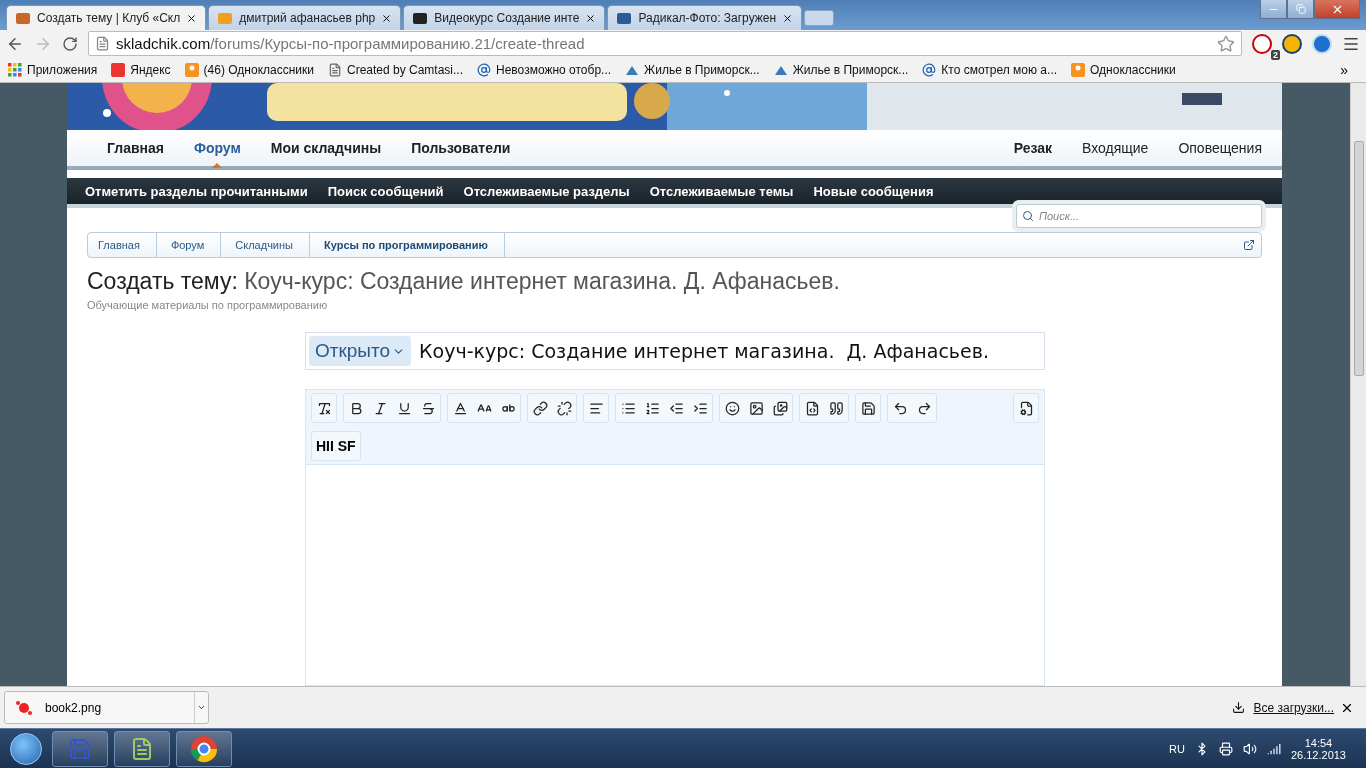  I want to click on title-field-frame: Открыто Коуч-курс: Создание интернет магазина. Д. Афанасьев., so click(675, 351).